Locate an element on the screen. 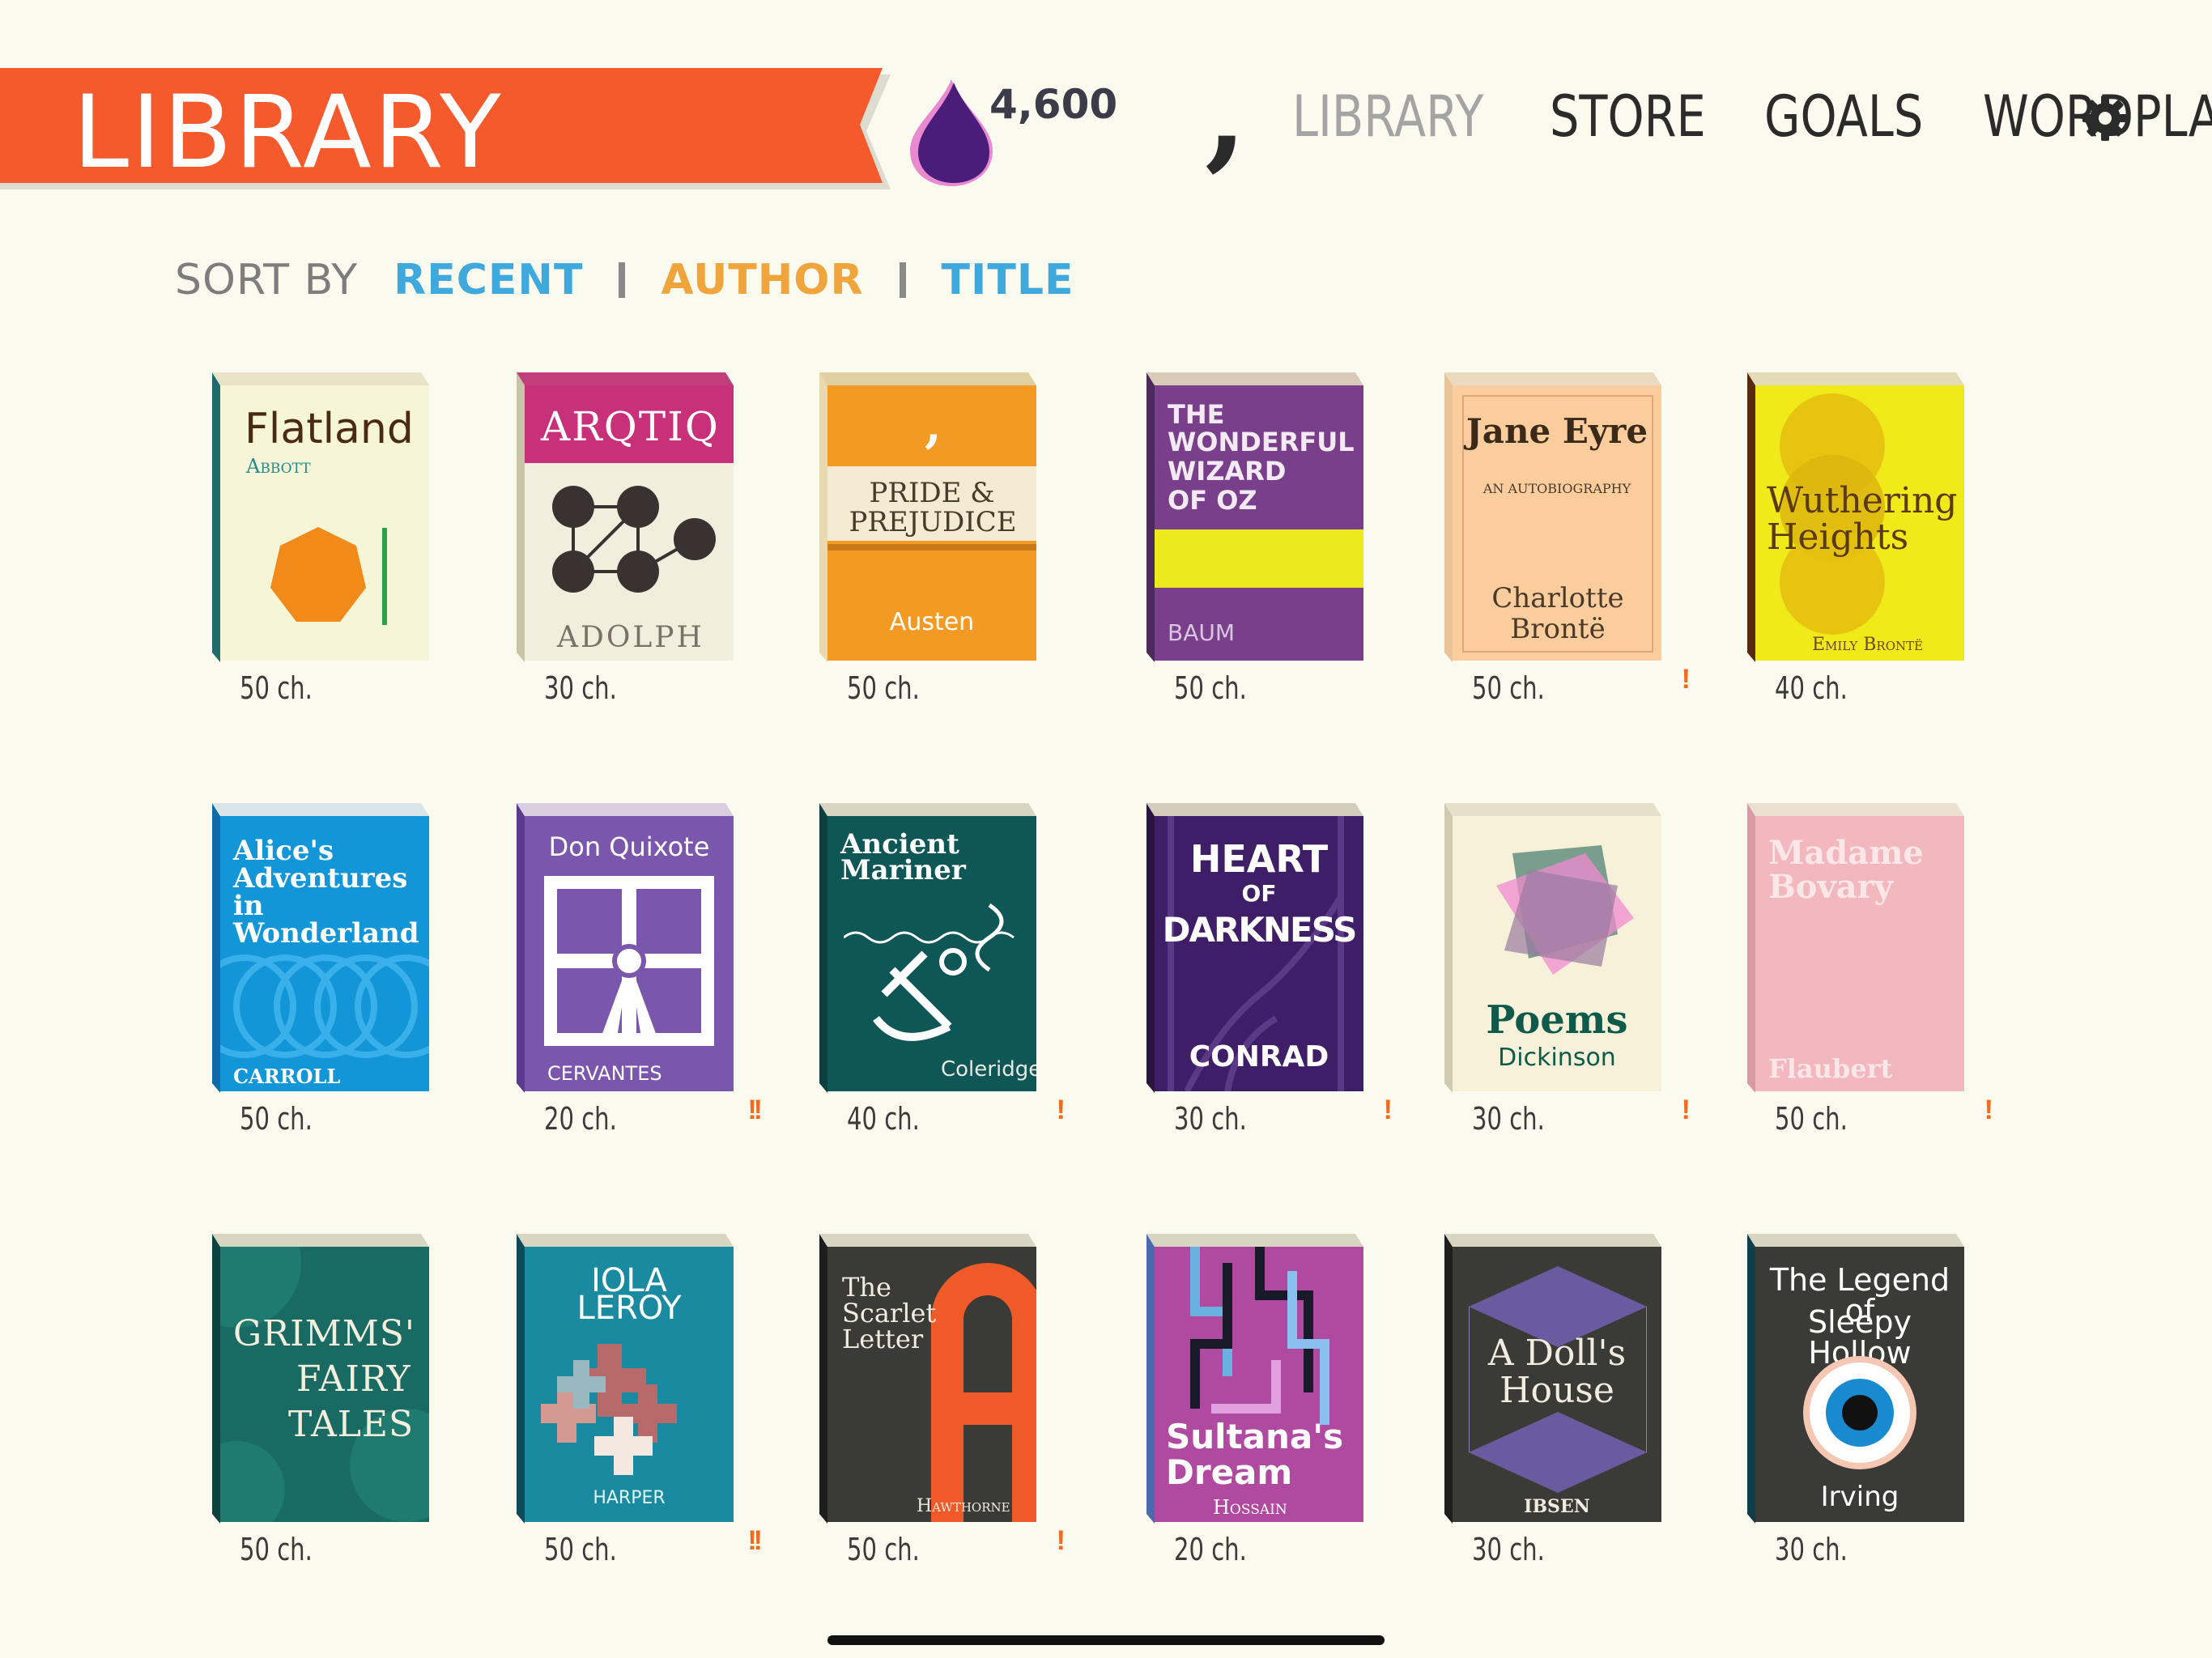 Image resolution: width=2212 pixels, height=1658 pixels. book-cover: THE WONDERFUL WIZARD OF OZ BAUM is located at coordinates (1259, 523).